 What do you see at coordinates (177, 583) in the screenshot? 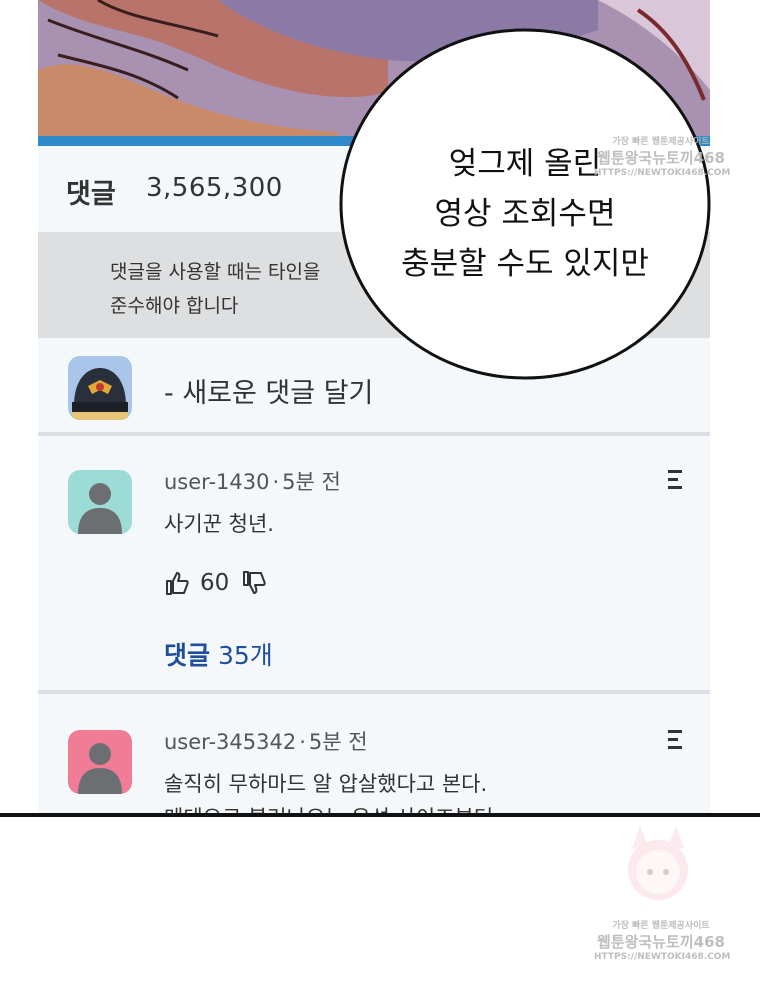
I see `thumbs-up-icon` at bounding box center [177, 583].